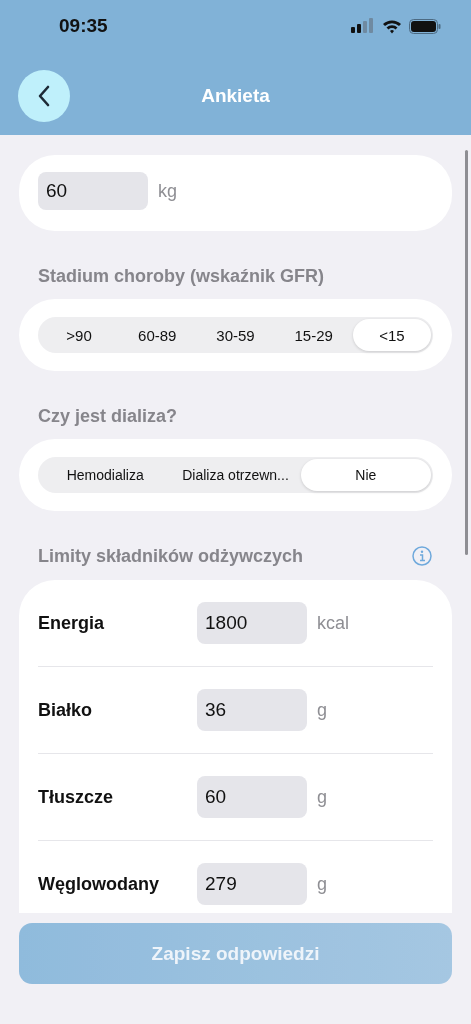 The width and height of the screenshot is (471, 1024). What do you see at coordinates (105, 475) in the screenshot?
I see `segment-option: Hemodializa` at bounding box center [105, 475].